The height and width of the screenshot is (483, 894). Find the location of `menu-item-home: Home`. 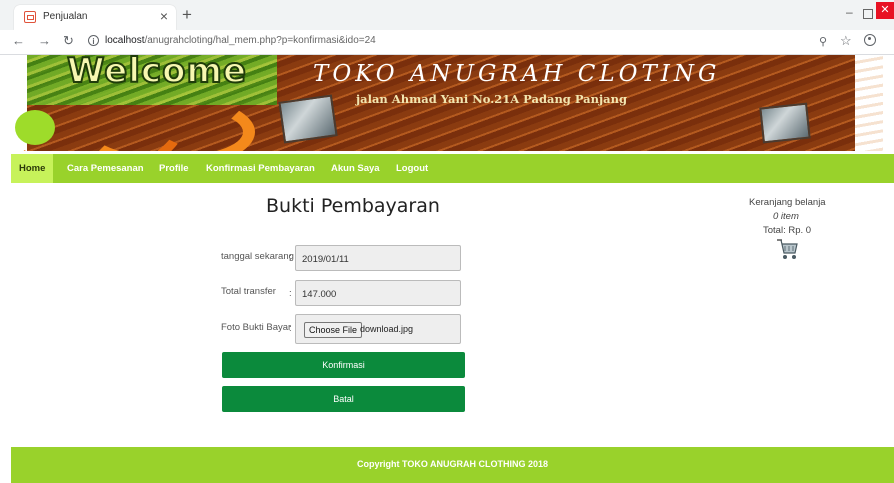

menu-item-home: Home is located at coordinates (32, 168).